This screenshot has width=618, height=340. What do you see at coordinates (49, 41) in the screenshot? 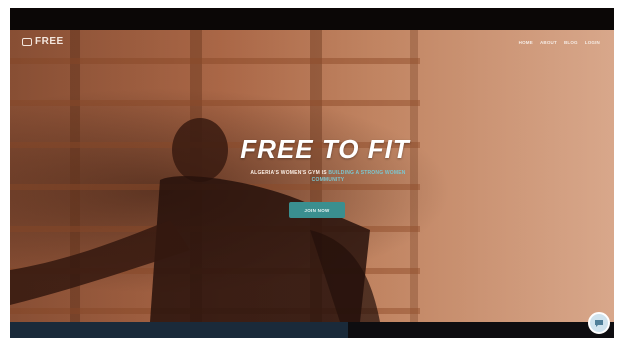
I see `logo-text: FREE` at bounding box center [49, 41].